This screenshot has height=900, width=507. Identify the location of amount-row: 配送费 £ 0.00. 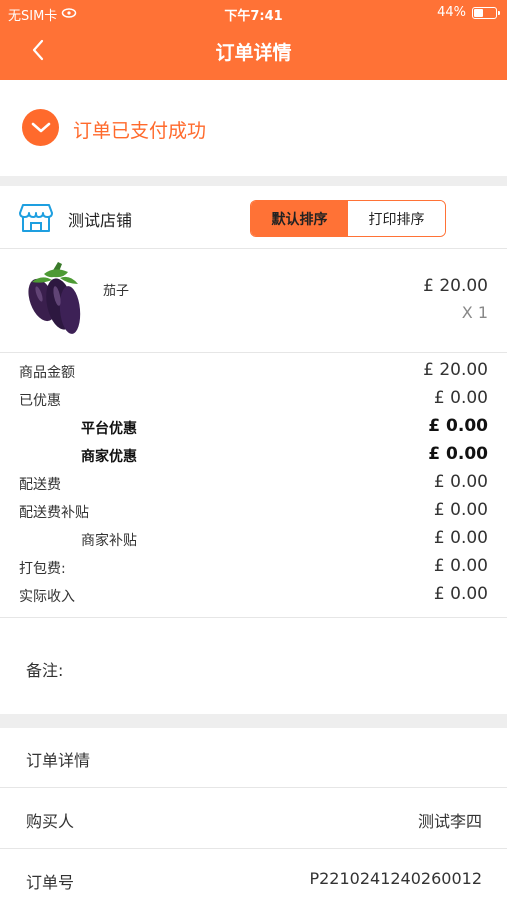
(253, 485).